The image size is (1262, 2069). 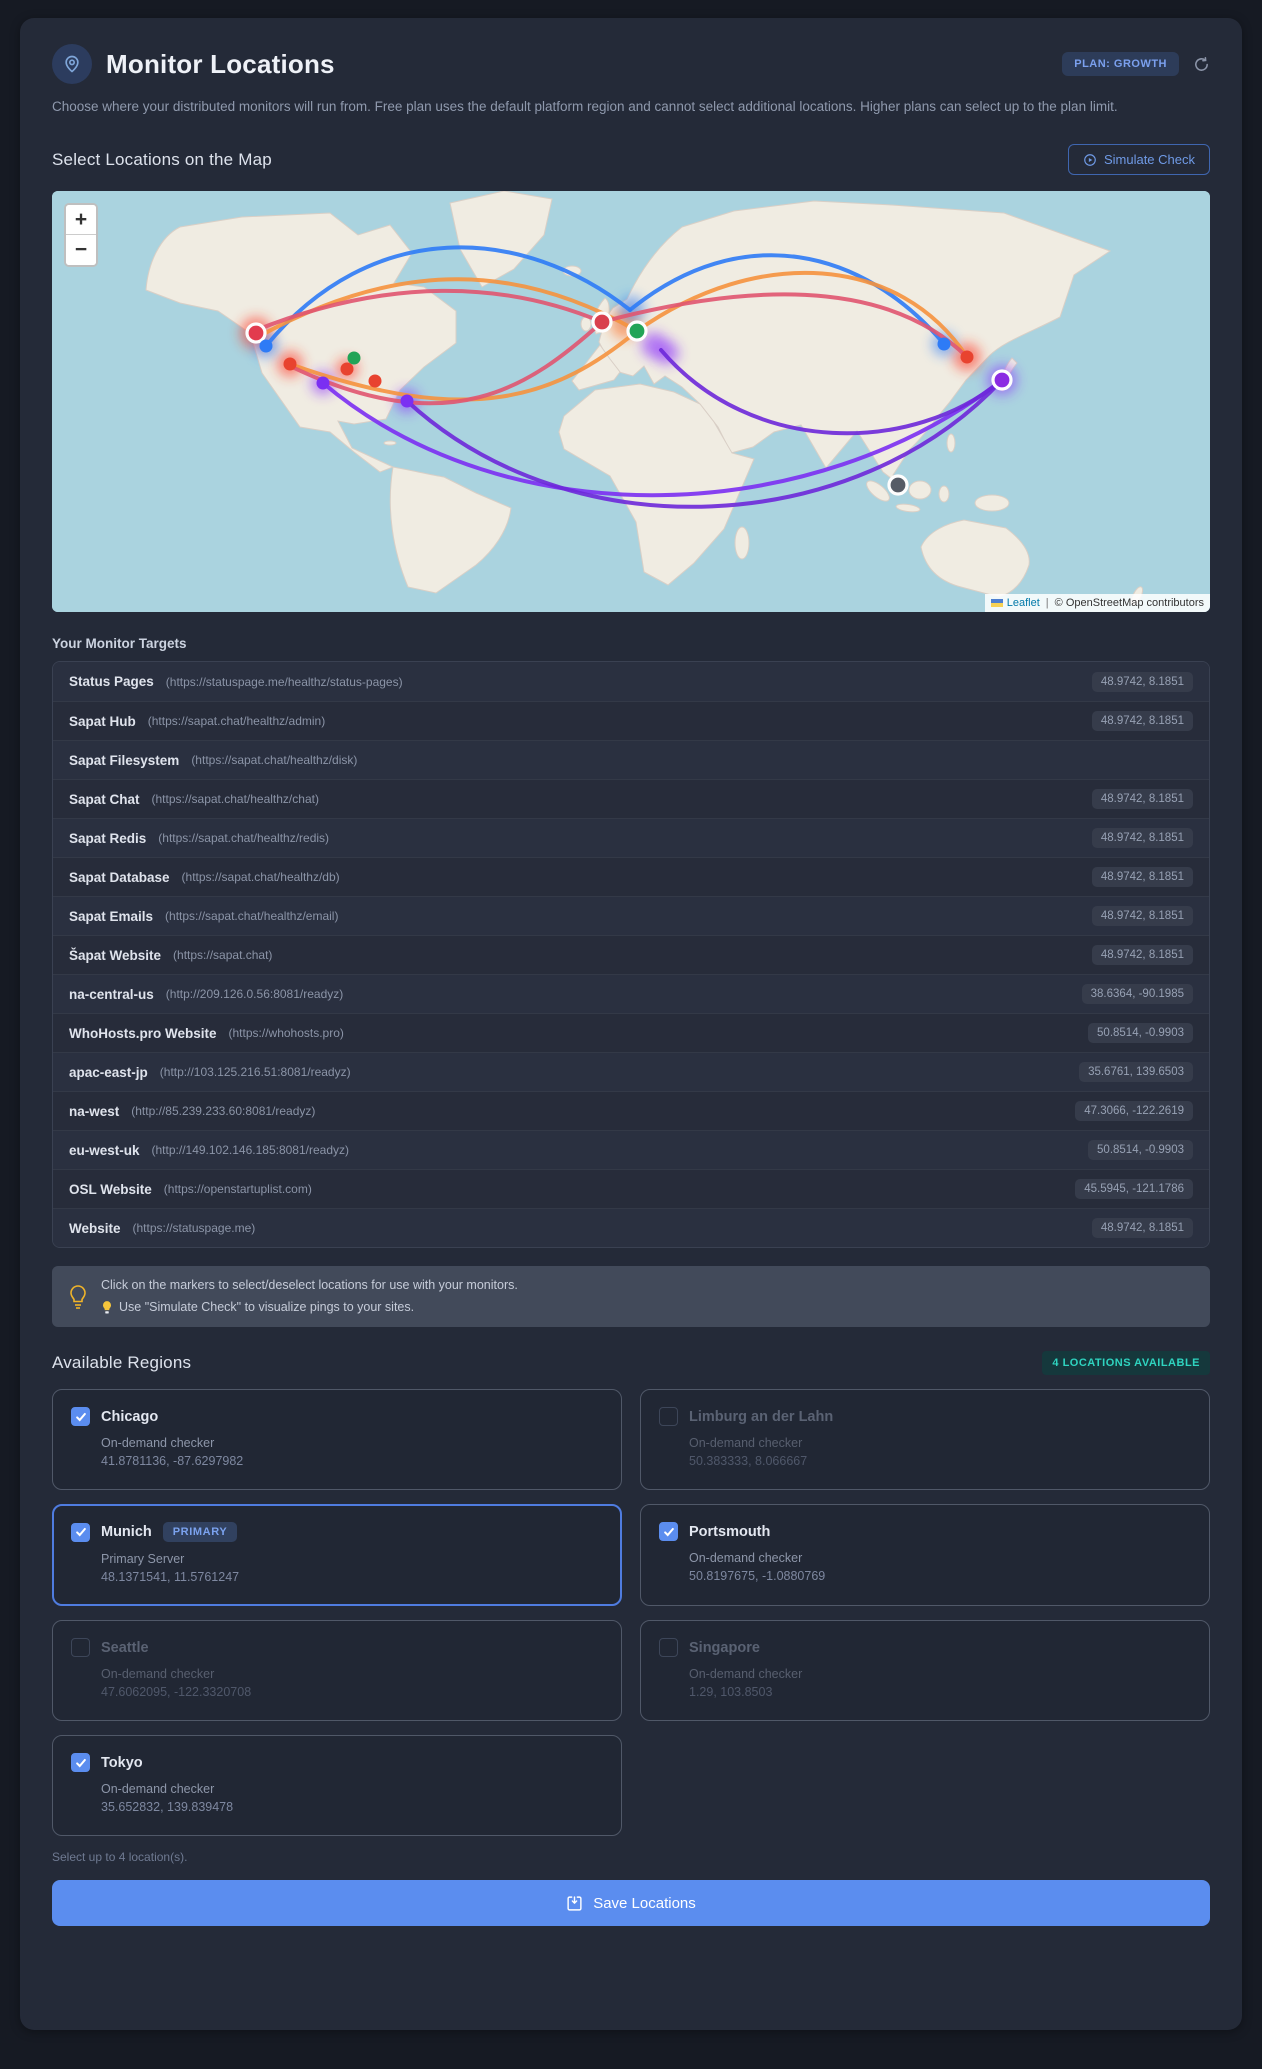 What do you see at coordinates (252, 916) in the screenshot?
I see `target-url: (https://sapat.chat/healthz/email)` at bounding box center [252, 916].